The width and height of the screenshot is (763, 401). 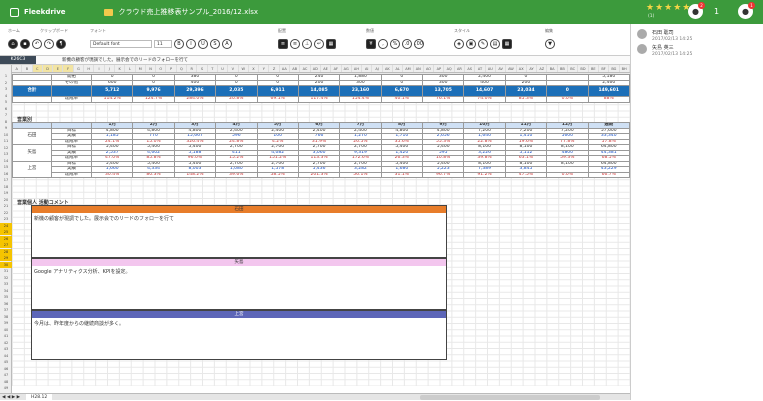 What do you see at coordinates (526, 99) in the screenshot?
I see `table-cell: 85.3%` at bounding box center [526, 99].